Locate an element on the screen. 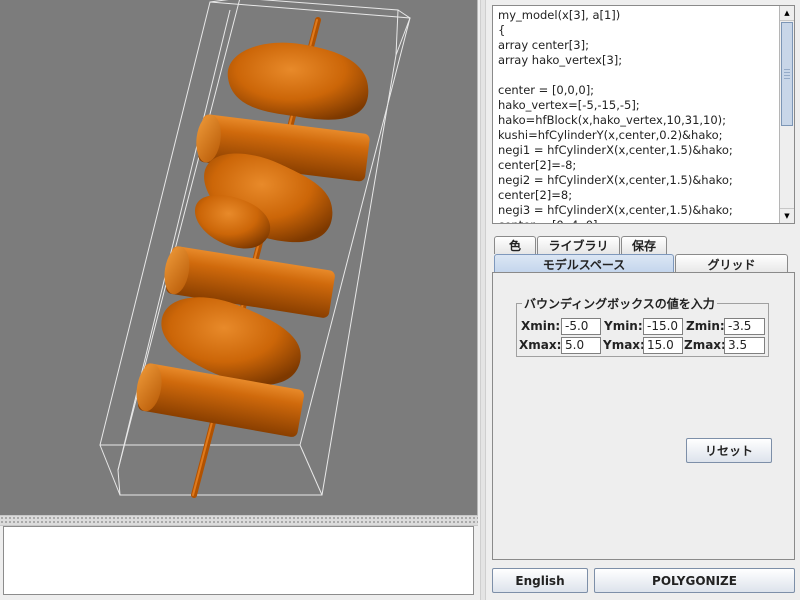 Image resolution: width=800 pixels, height=600 pixels. xmax-input: 5.0 is located at coordinates (581, 345).